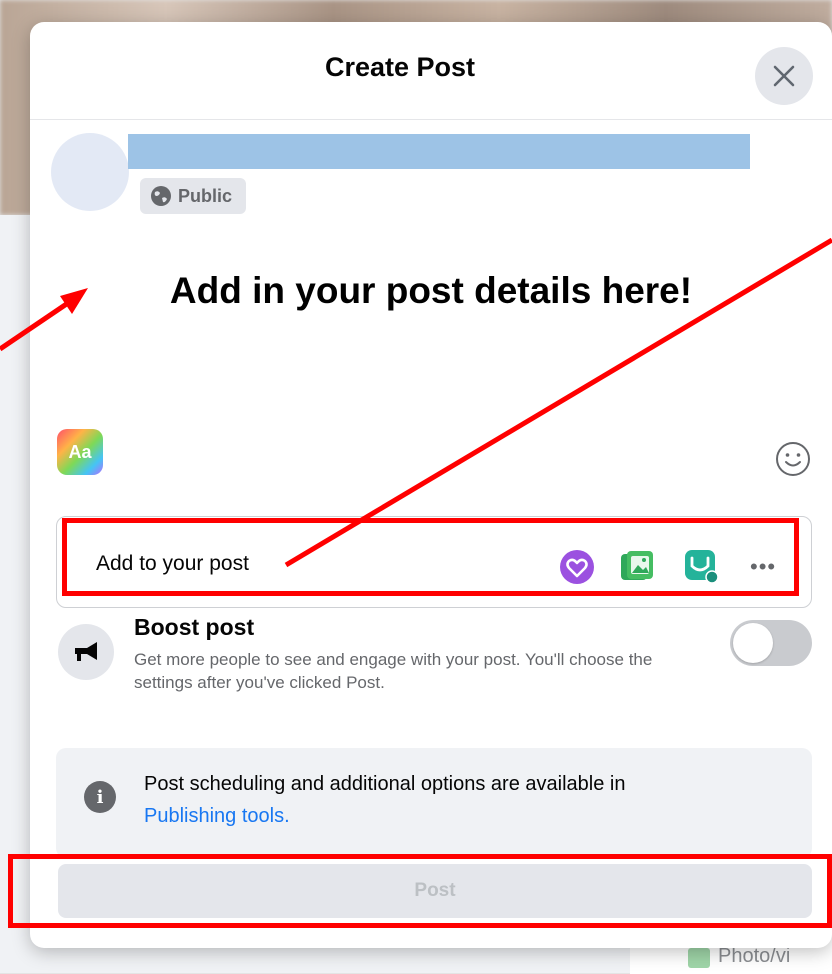  Describe the element at coordinates (430, 557) in the screenshot. I see `annotation-box-add-to-post` at that location.